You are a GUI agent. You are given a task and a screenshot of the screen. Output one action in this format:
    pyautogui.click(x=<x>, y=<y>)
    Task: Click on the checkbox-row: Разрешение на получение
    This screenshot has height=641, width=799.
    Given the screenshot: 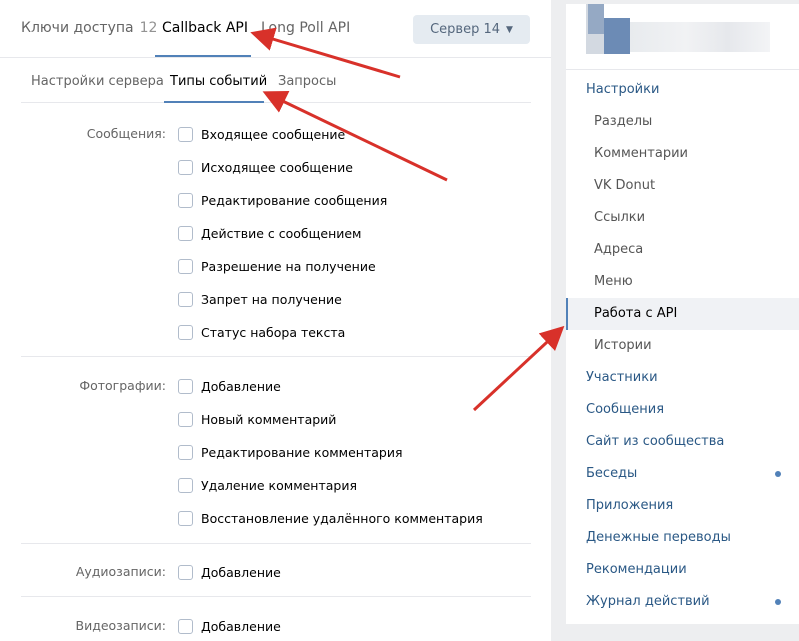 What is the action you would take?
    pyautogui.click(x=277, y=266)
    